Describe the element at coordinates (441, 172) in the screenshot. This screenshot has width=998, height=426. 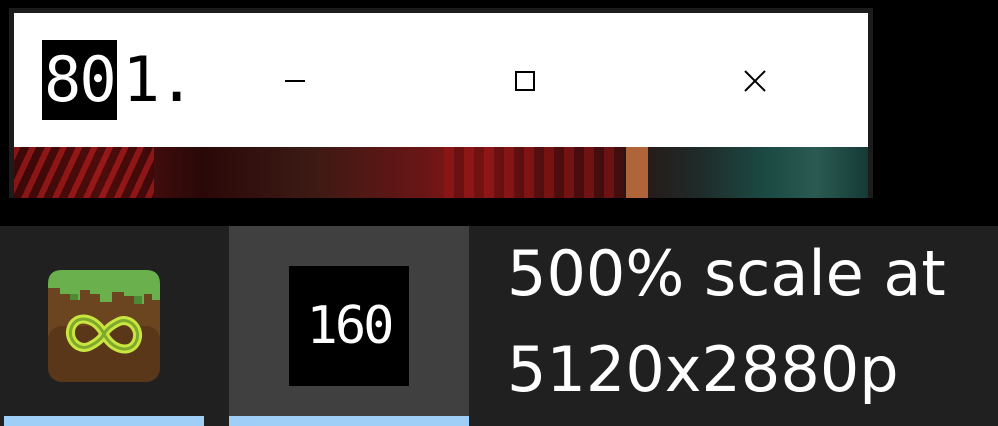
I see `game-viewport` at that location.